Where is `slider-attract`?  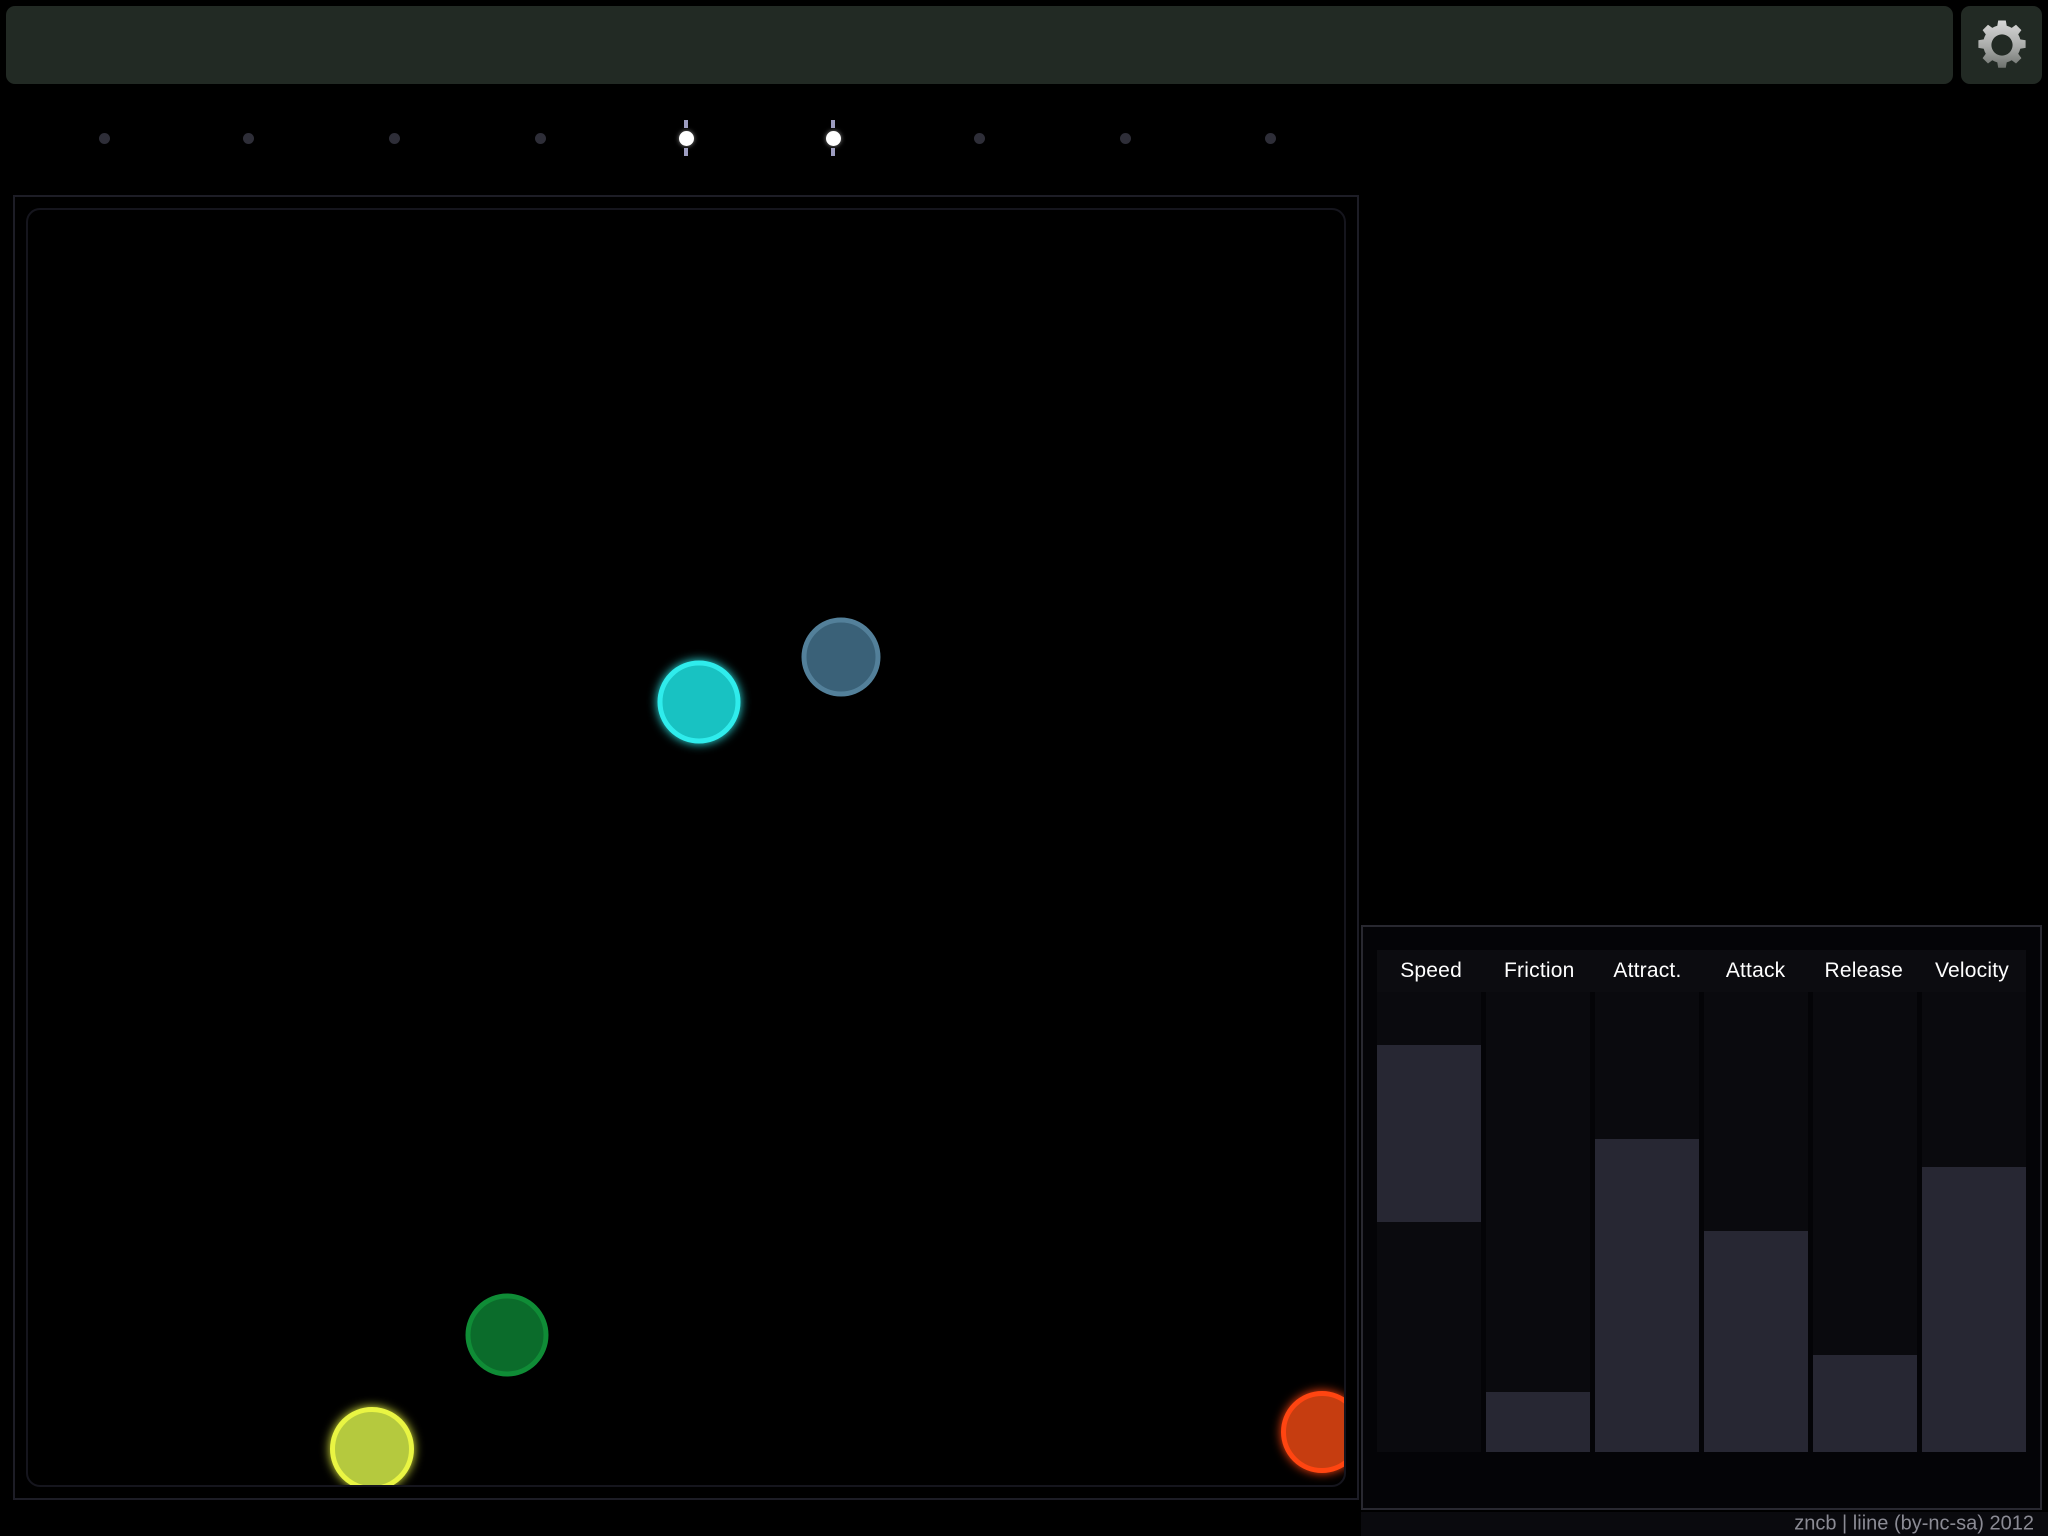
slider-attract is located at coordinates (1647, 1222).